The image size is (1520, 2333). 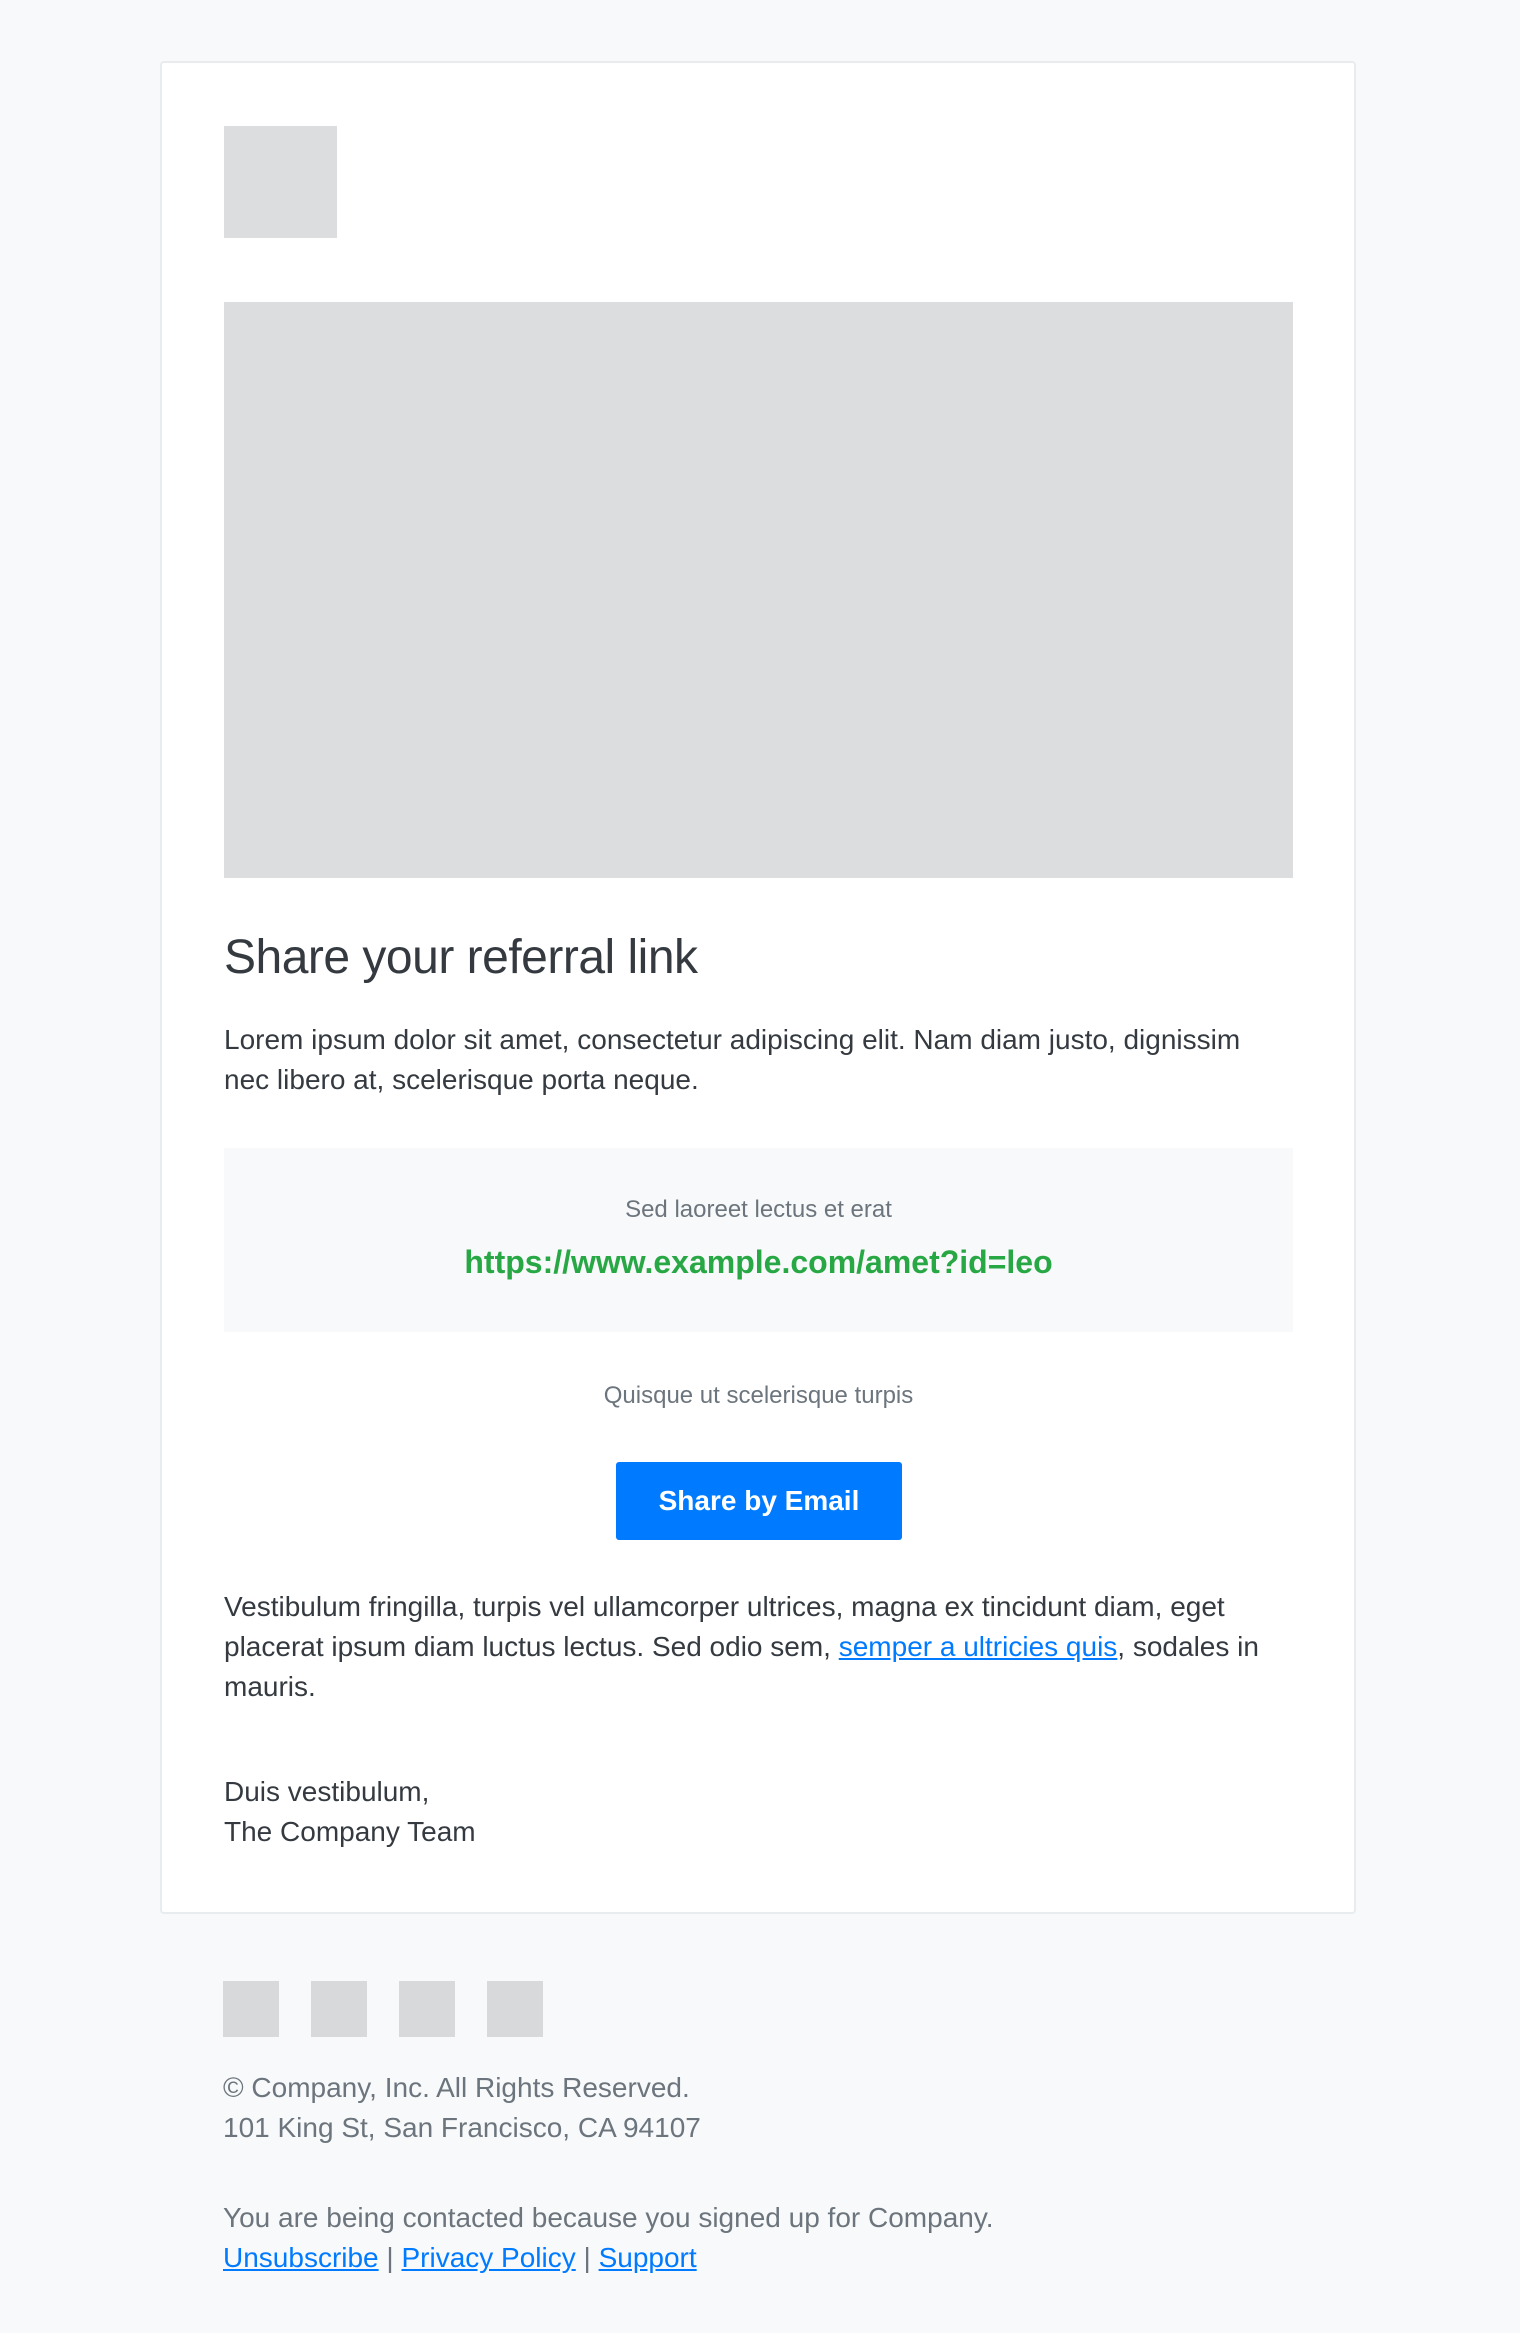 I want to click on share-by-email-button: Share by Email, so click(x=759, y=1501).